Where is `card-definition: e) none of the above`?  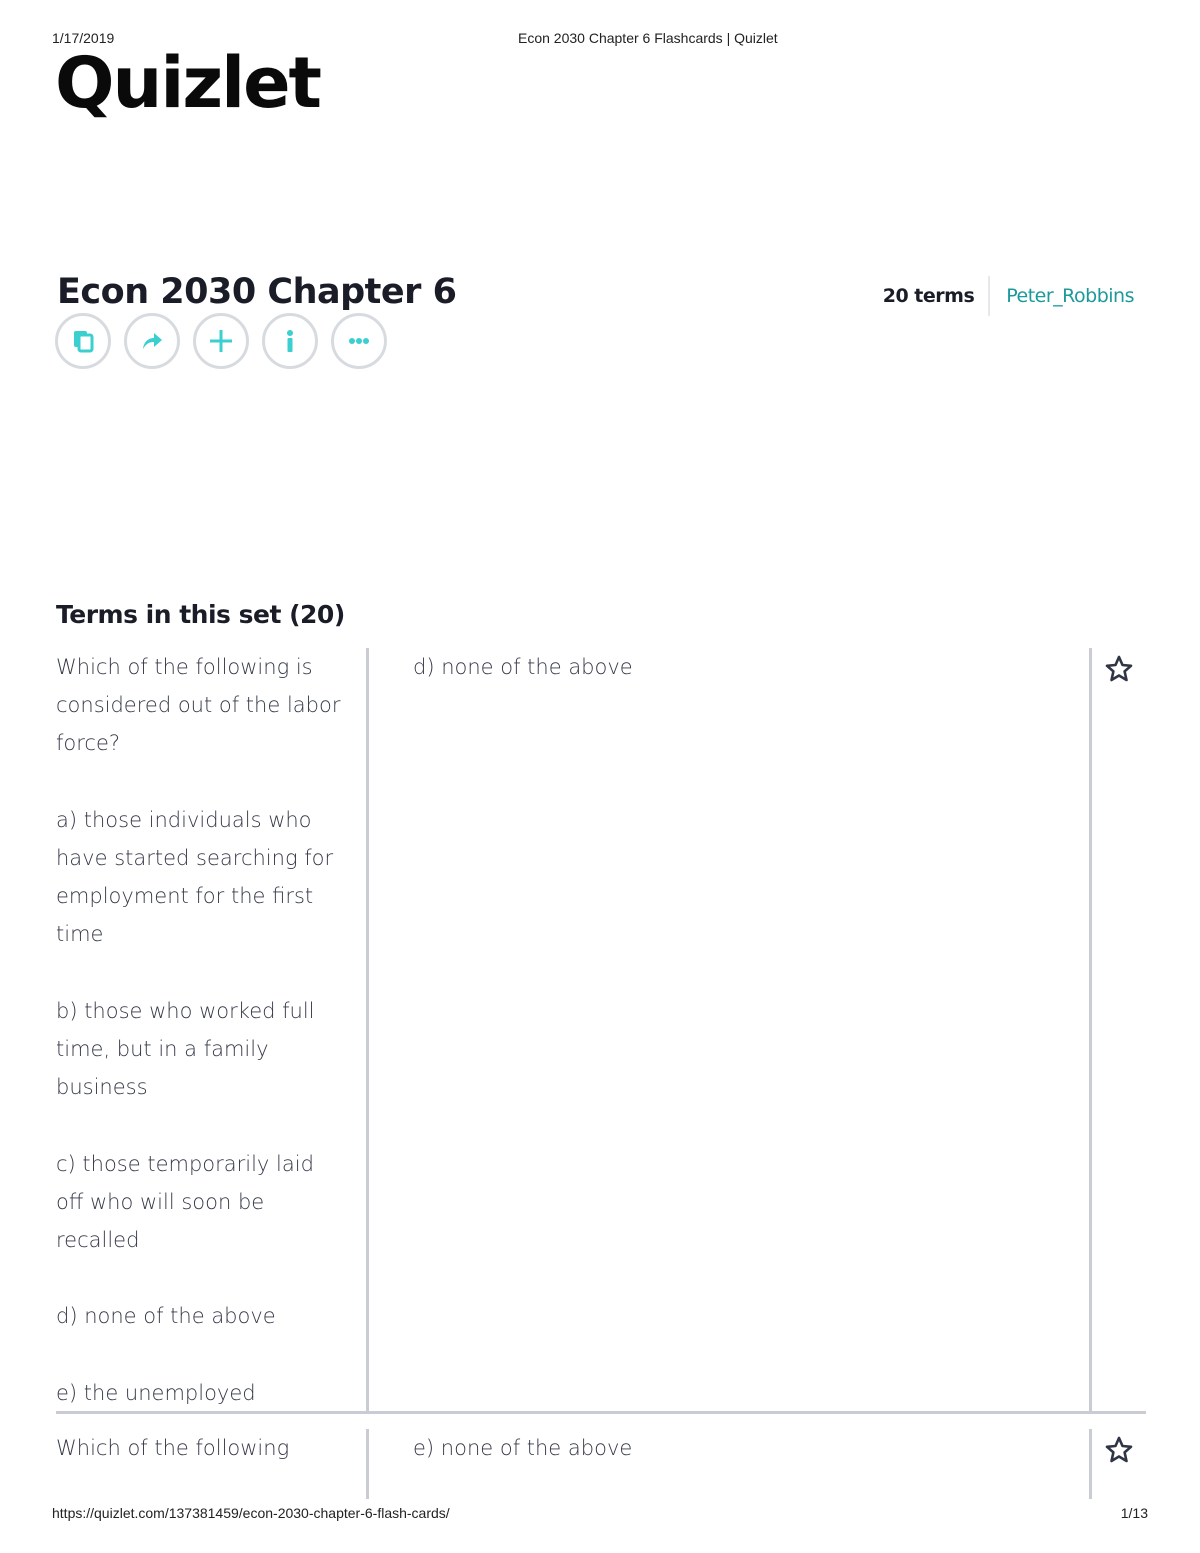
card-definition: e) none of the above is located at coordinates (523, 1448).